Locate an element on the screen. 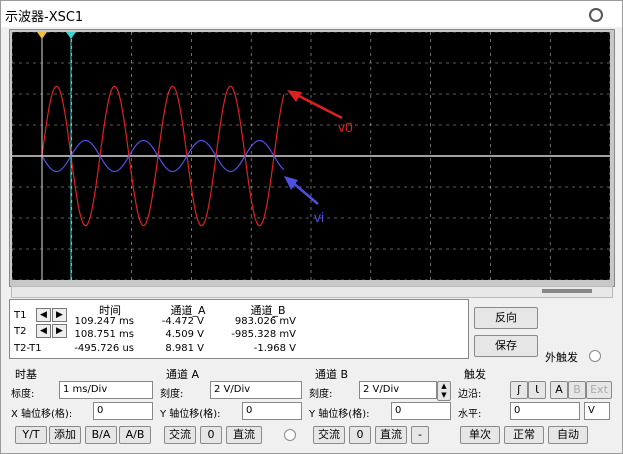 The height and width of the screenshot is (454, 623). trigger-level-label: 水平: is located at coordinates (470, 414).